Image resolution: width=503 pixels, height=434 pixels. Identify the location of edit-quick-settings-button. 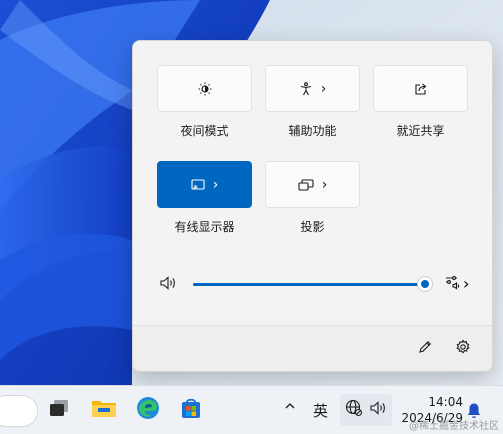
(425, 349).